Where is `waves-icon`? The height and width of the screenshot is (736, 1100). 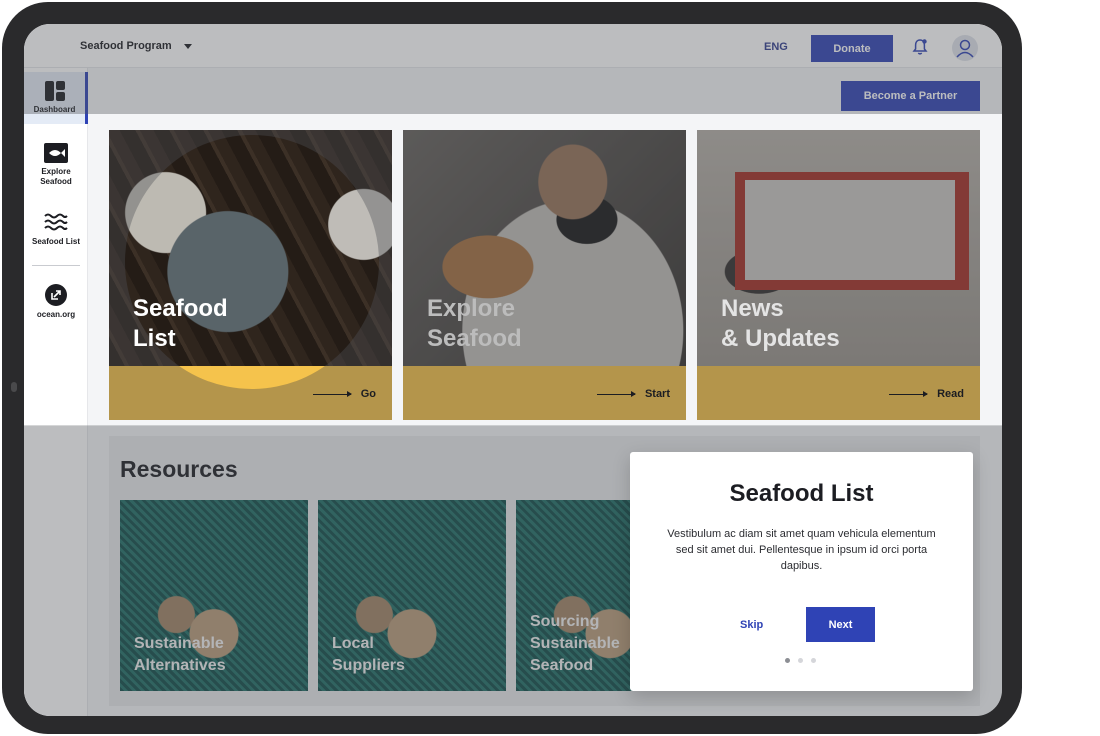 waves-icon is located at coordinates (56, 222).